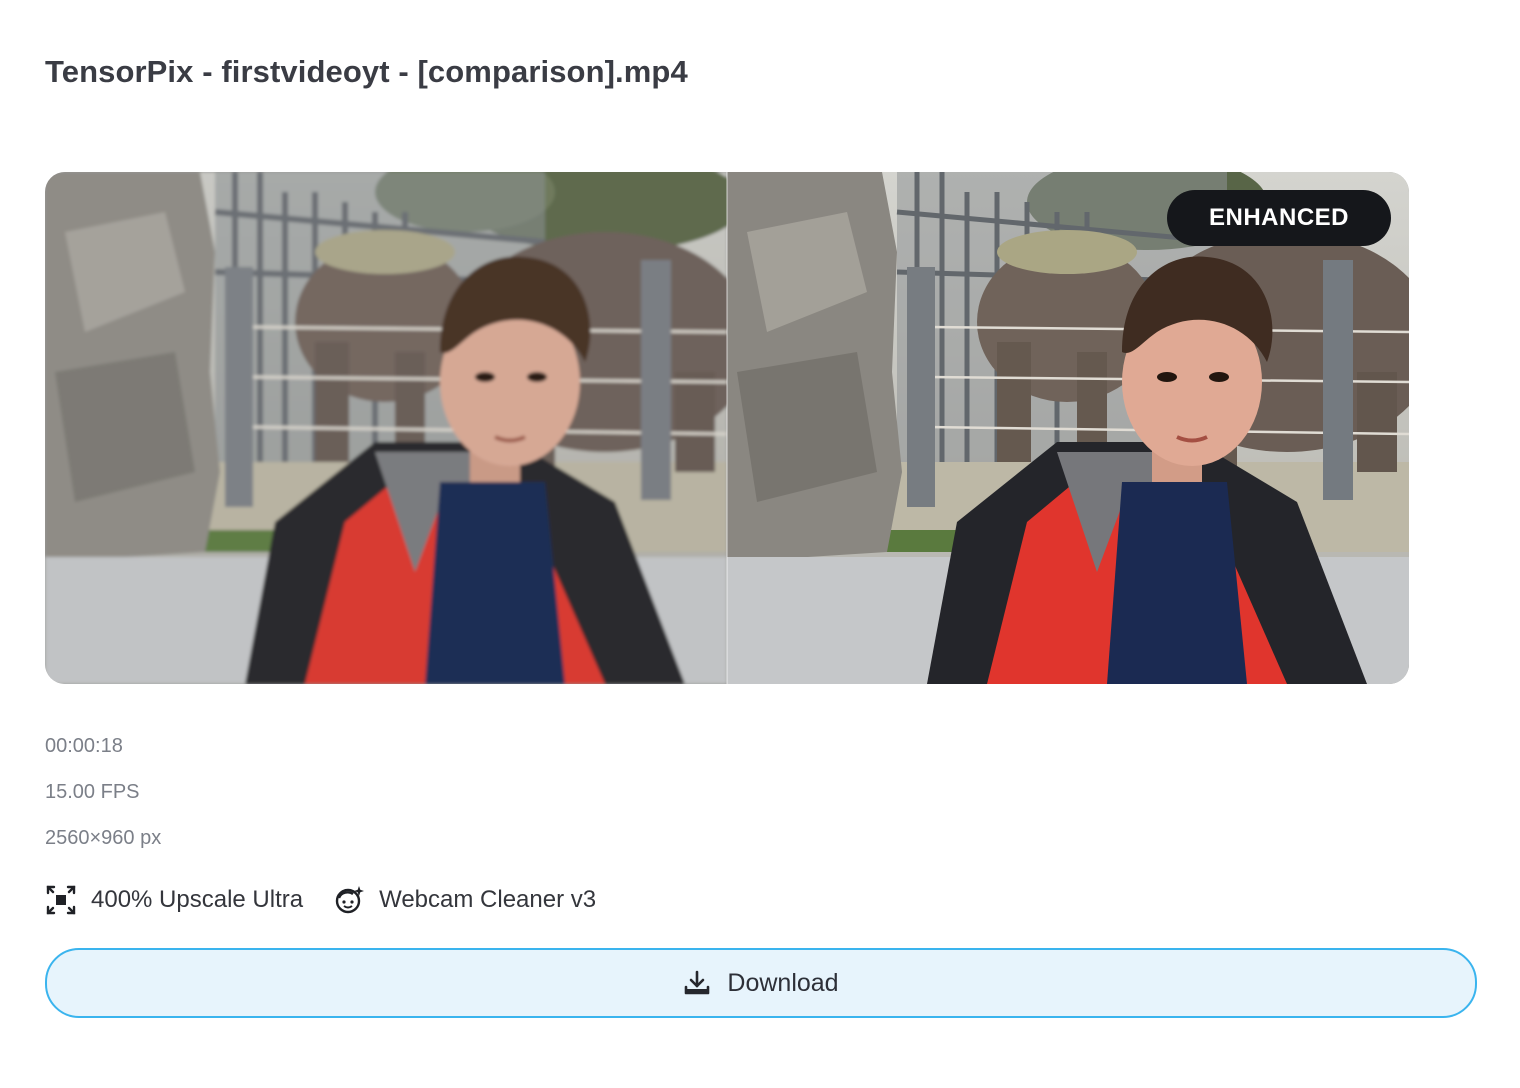  I want to click on video-fps: 15.00 FPS, so click(92, 792).